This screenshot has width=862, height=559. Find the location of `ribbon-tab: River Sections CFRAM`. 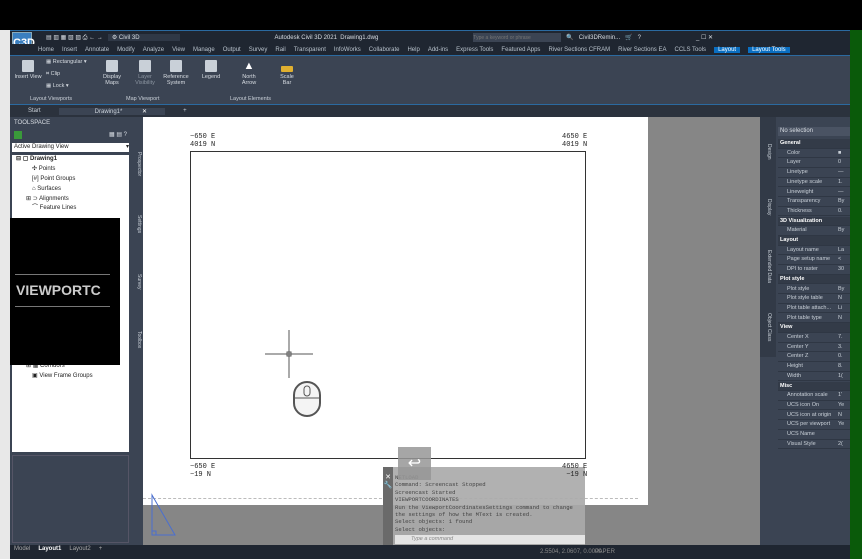

ribbon-tab: River Sections CFRAM is located at coordinates (579, 50).